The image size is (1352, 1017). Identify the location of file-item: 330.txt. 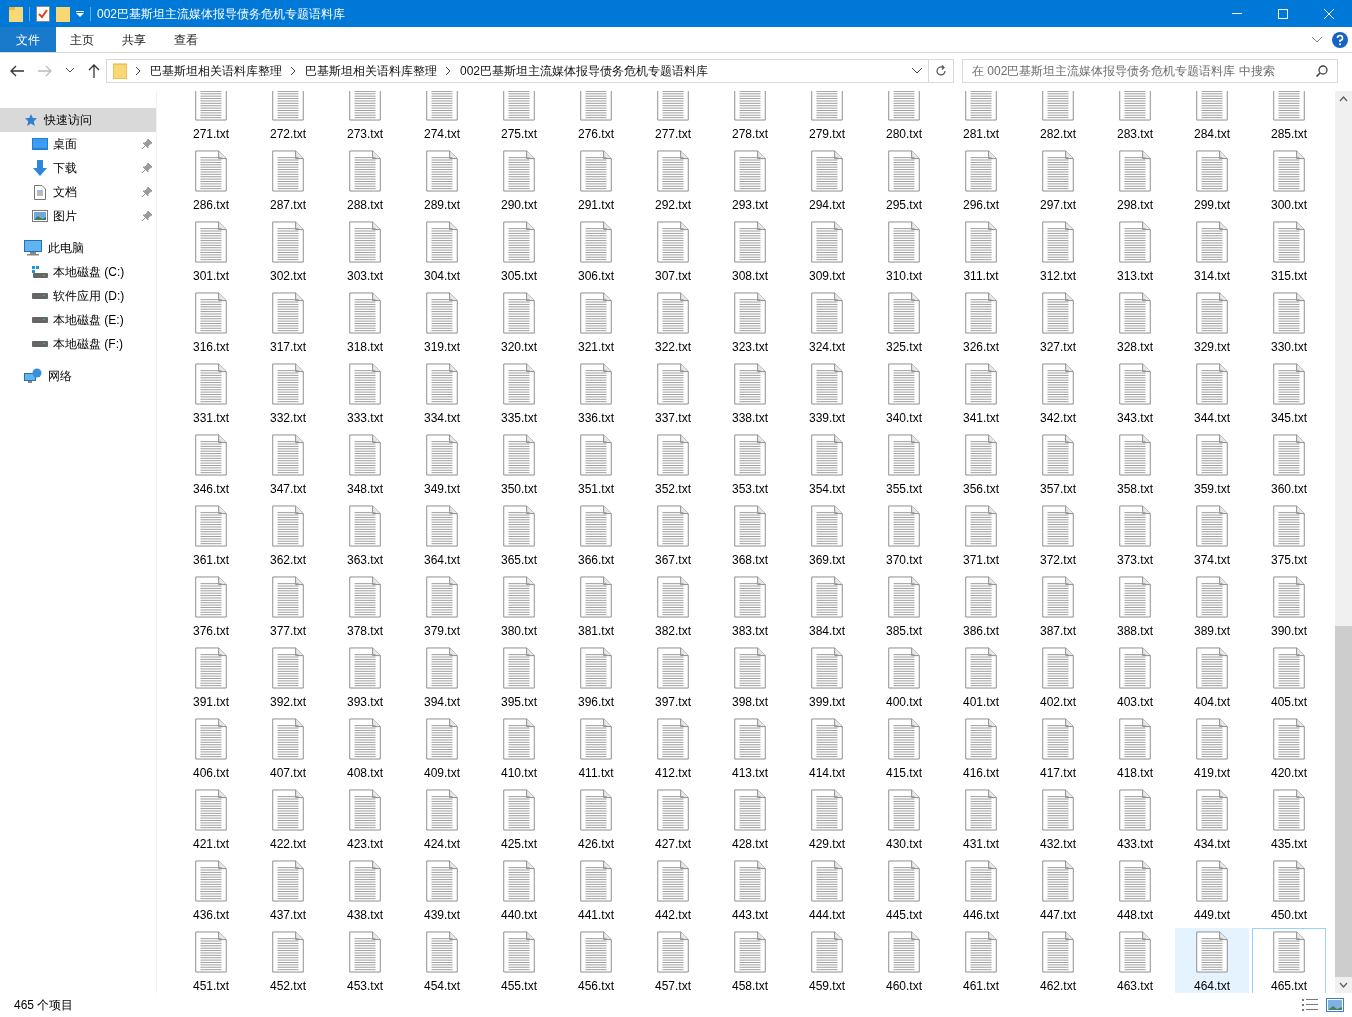
(1289, 323).